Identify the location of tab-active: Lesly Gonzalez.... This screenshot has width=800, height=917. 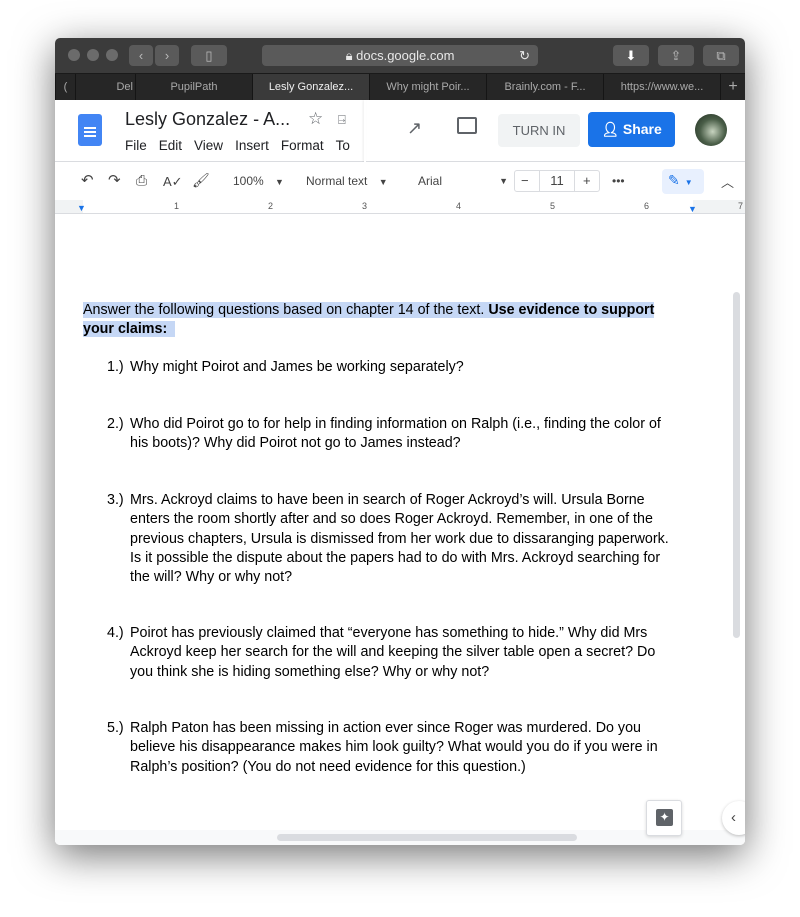
(310, 87).